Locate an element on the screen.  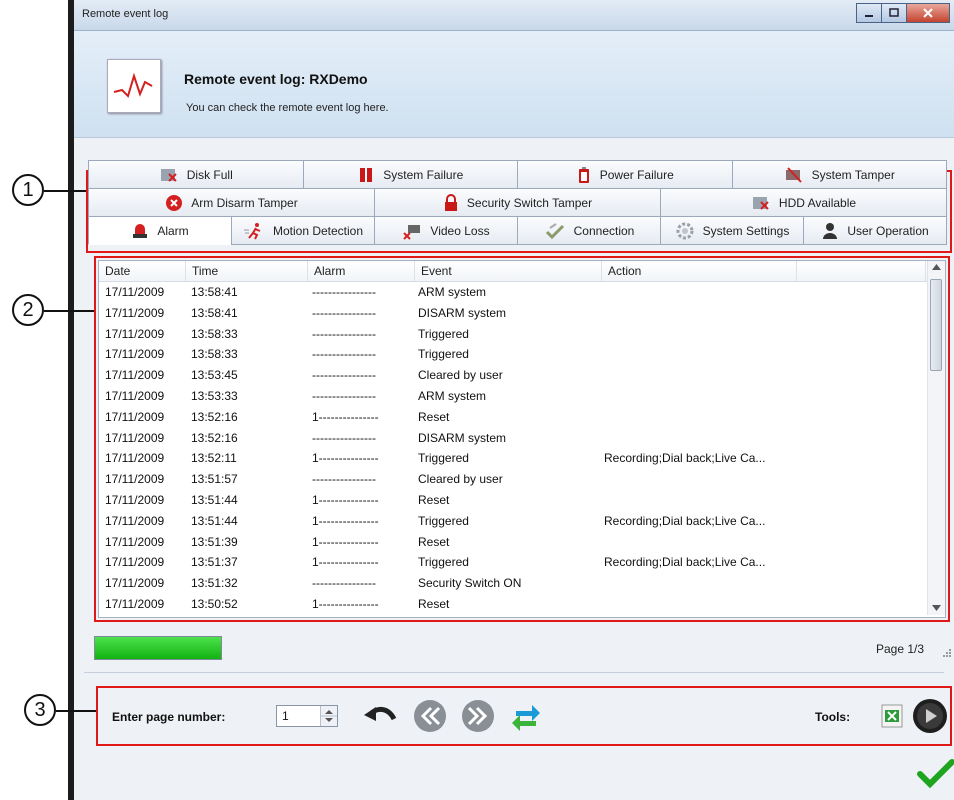
stepper-arrows-icon is located at coordinates (329, 716).